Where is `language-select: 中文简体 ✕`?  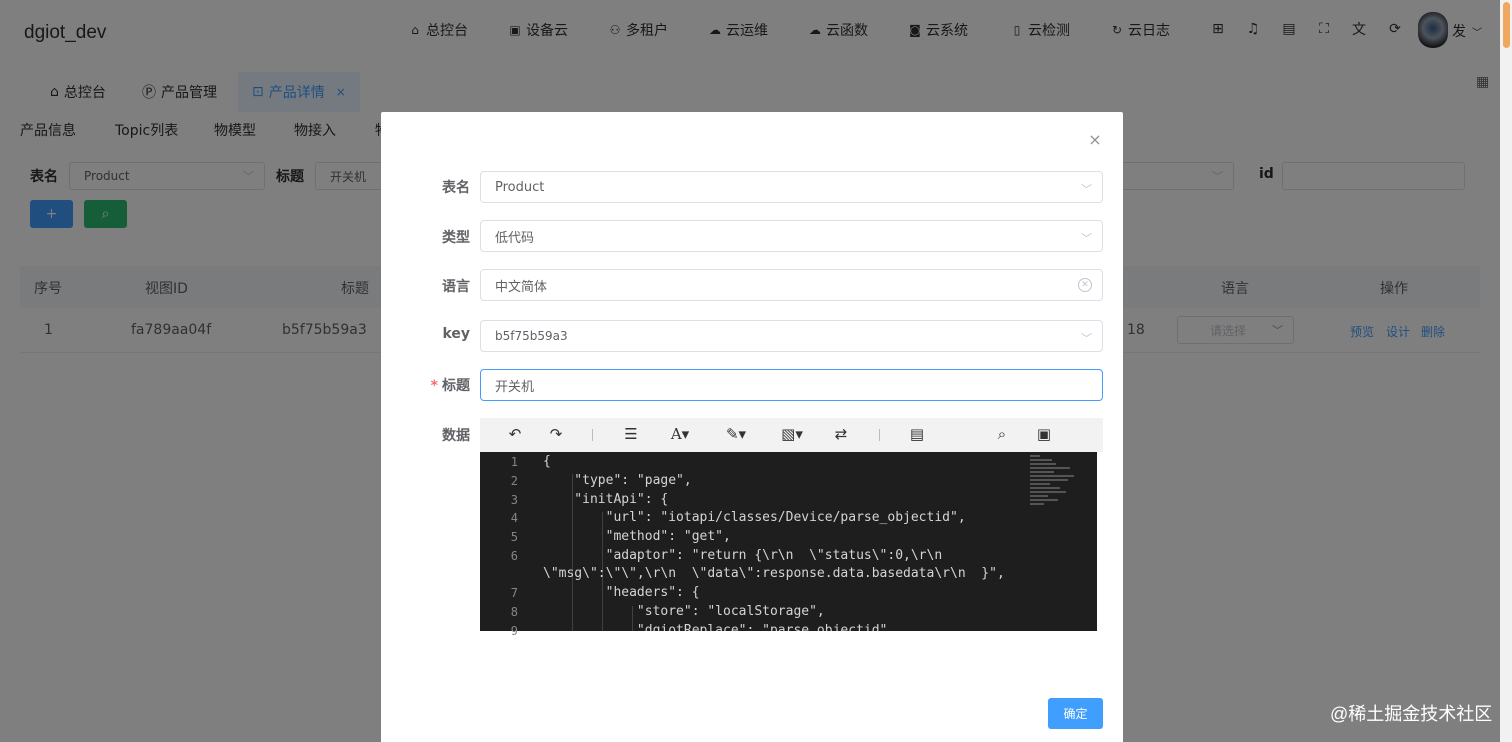 language-select: 中文简体 ✕ is located at coordinates (791, 285).